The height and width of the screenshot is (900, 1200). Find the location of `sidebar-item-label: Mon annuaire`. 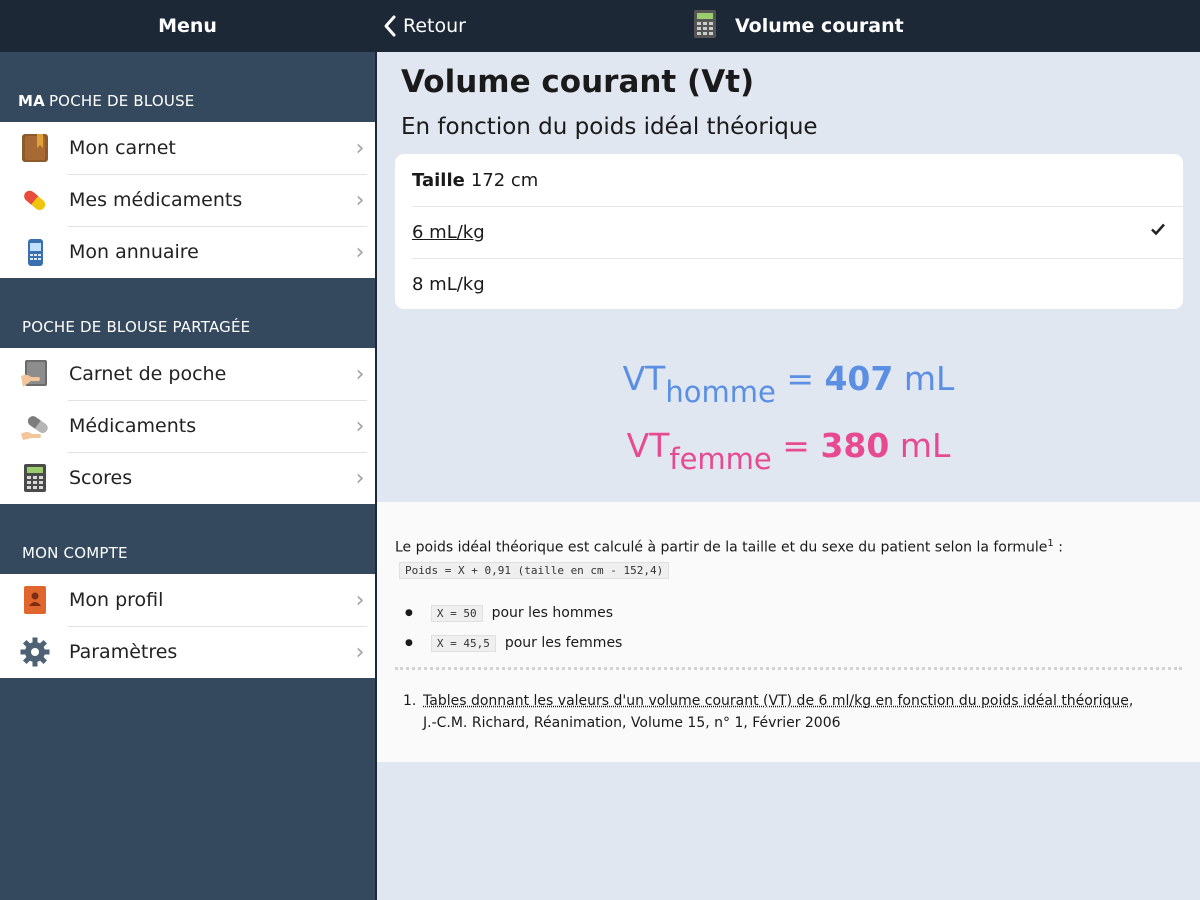

sidebar-item-label: Mon annuaire is located at coordinates (134, 252).